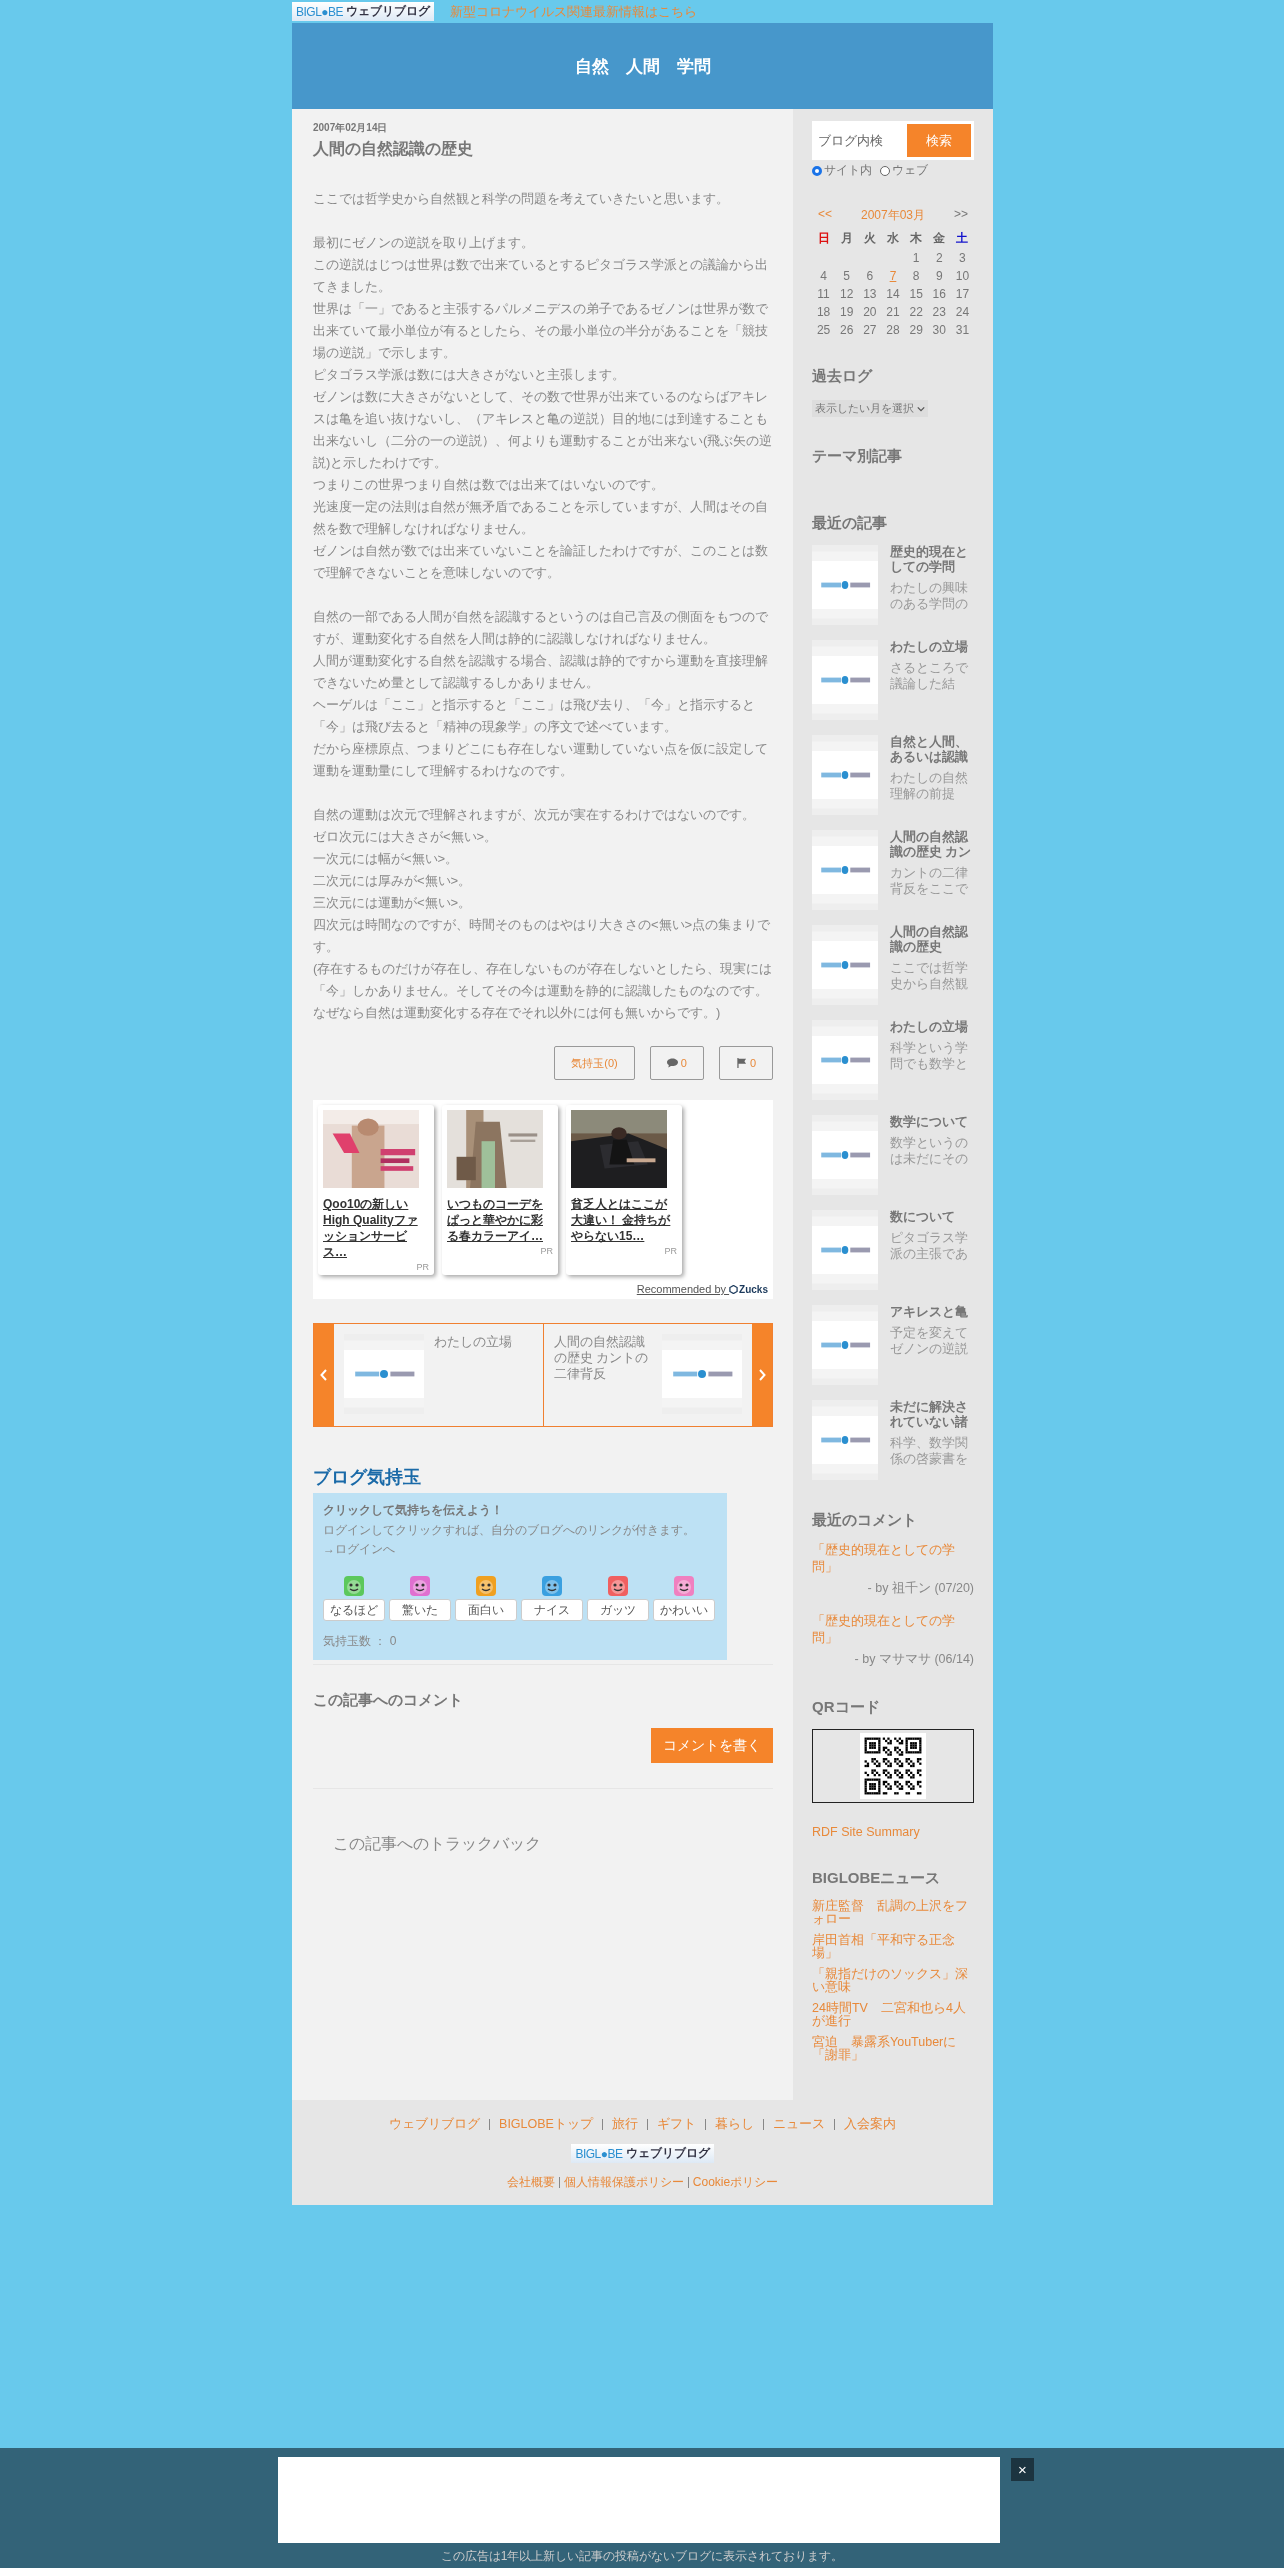 This screenshot has width=1284, height=2568. What do you see at coordinates (893, 276) in the screenshot?
I see `calendar-day: 7` at bounding box center [893, 276].